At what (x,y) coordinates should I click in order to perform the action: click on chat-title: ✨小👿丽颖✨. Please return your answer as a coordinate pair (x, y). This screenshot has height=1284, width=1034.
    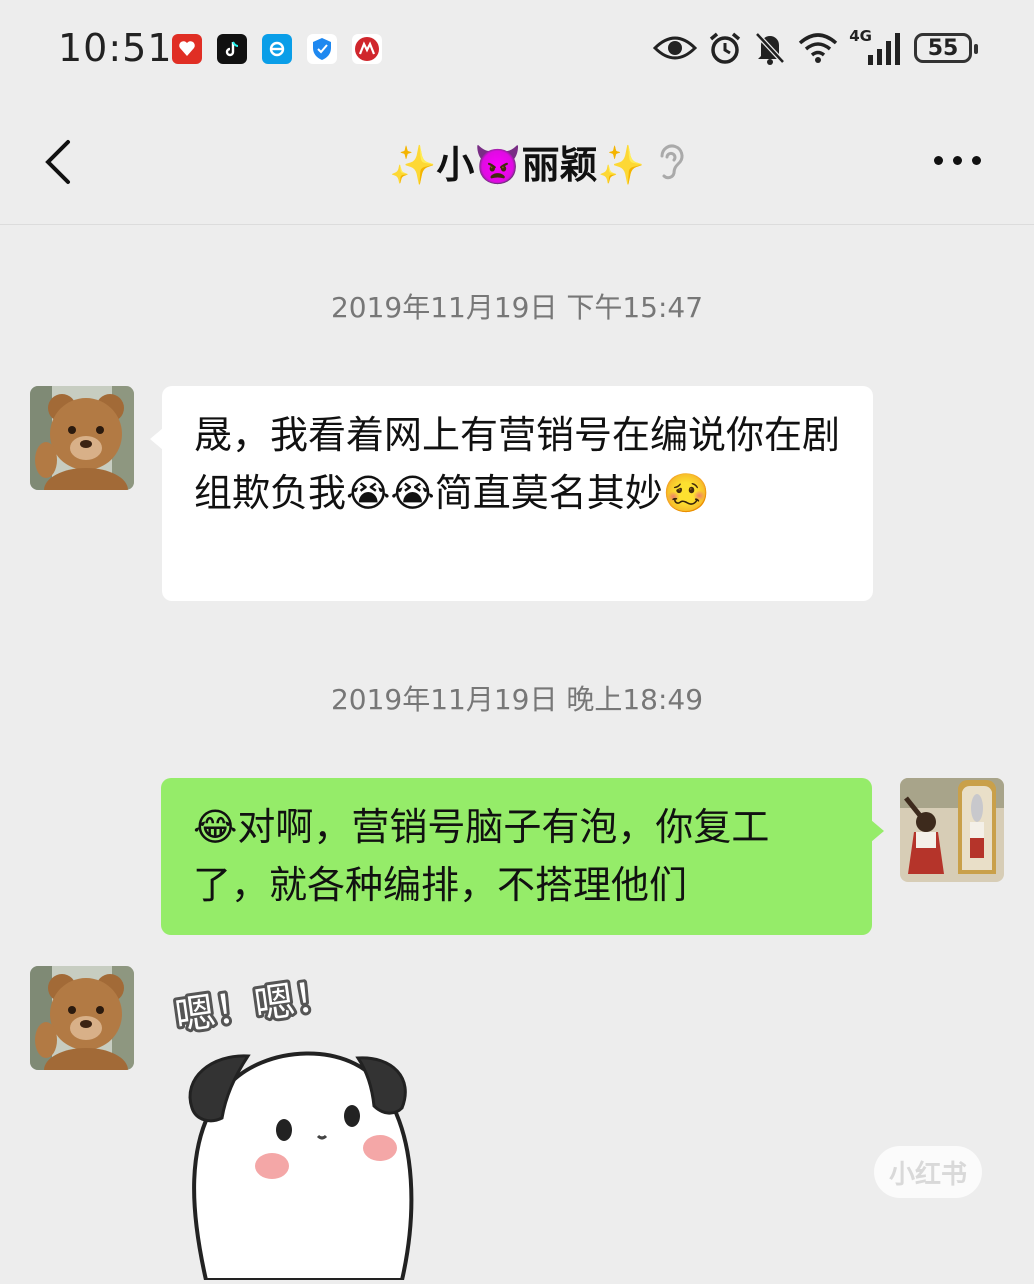
    Looking at the image, I should click on (517, 165).